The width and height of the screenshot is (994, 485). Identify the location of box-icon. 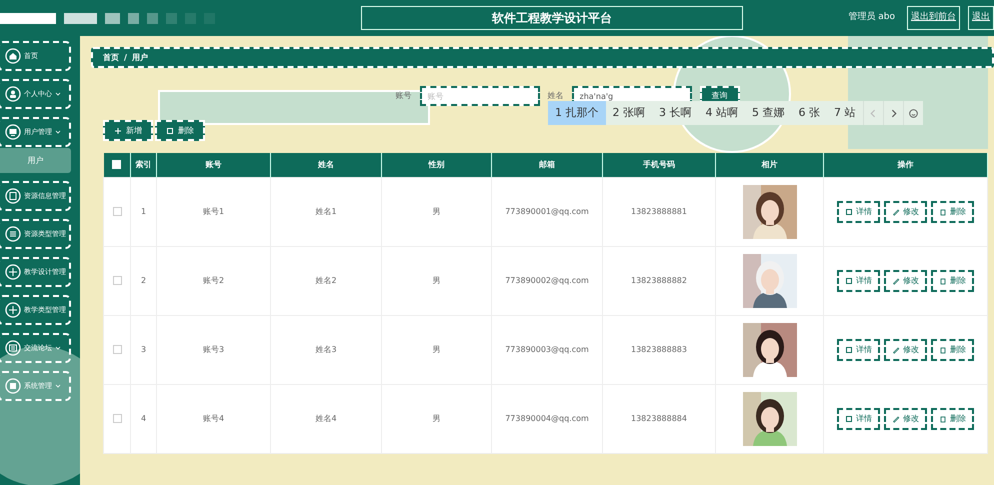
(13, 386).